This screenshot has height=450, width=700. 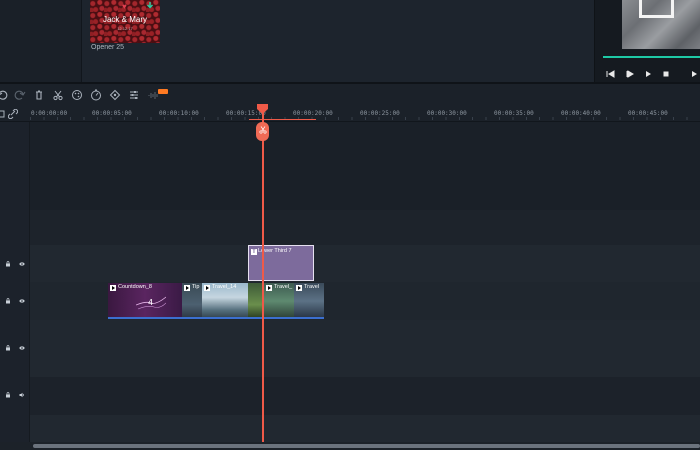 I want to click on keyframe-icon, so click(x=115, y=95).